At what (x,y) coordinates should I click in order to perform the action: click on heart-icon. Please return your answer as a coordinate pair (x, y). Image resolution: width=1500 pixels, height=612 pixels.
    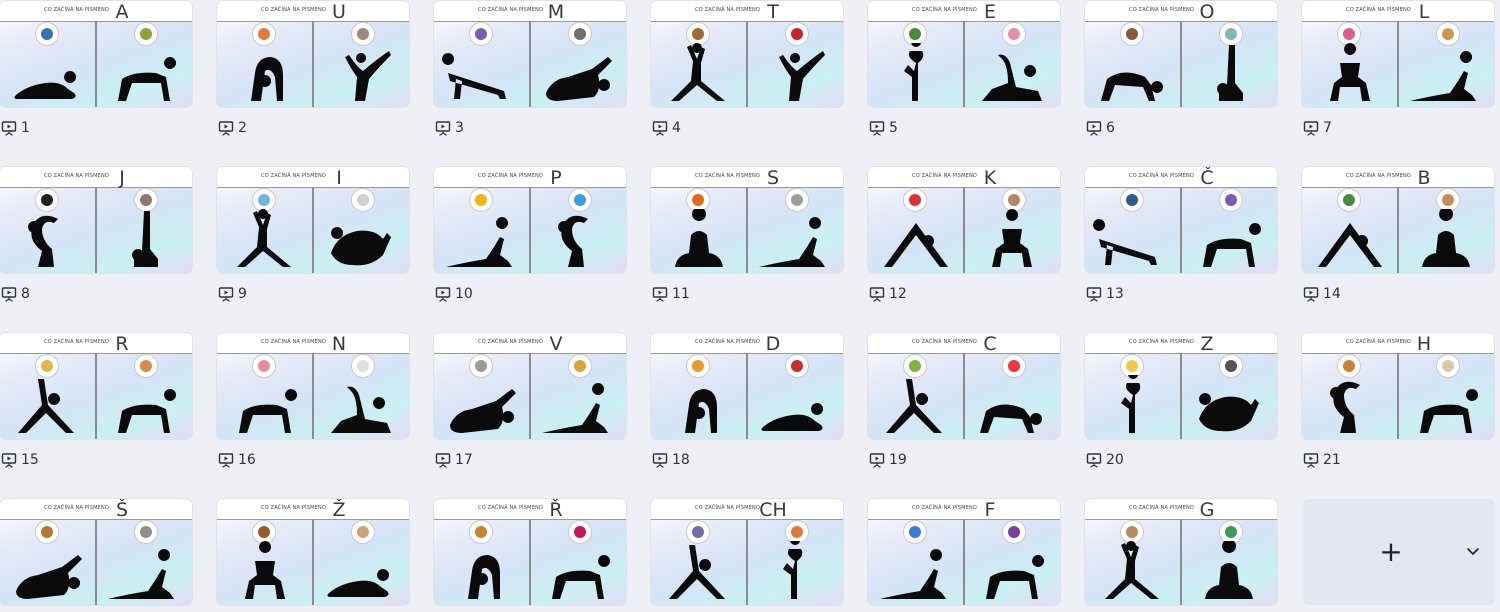
    Looking at the image, I should click on (1014, 366).